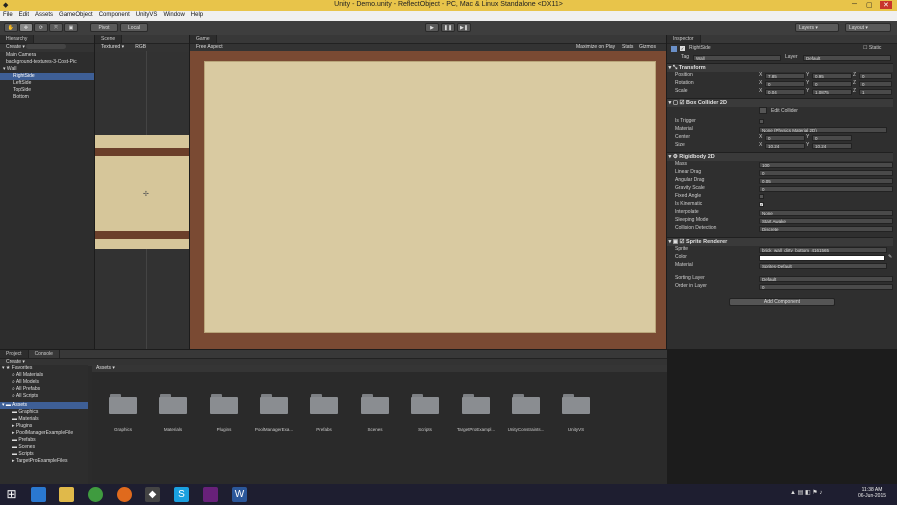  I want to click on menu-assets: Assets, so click(44, 15).